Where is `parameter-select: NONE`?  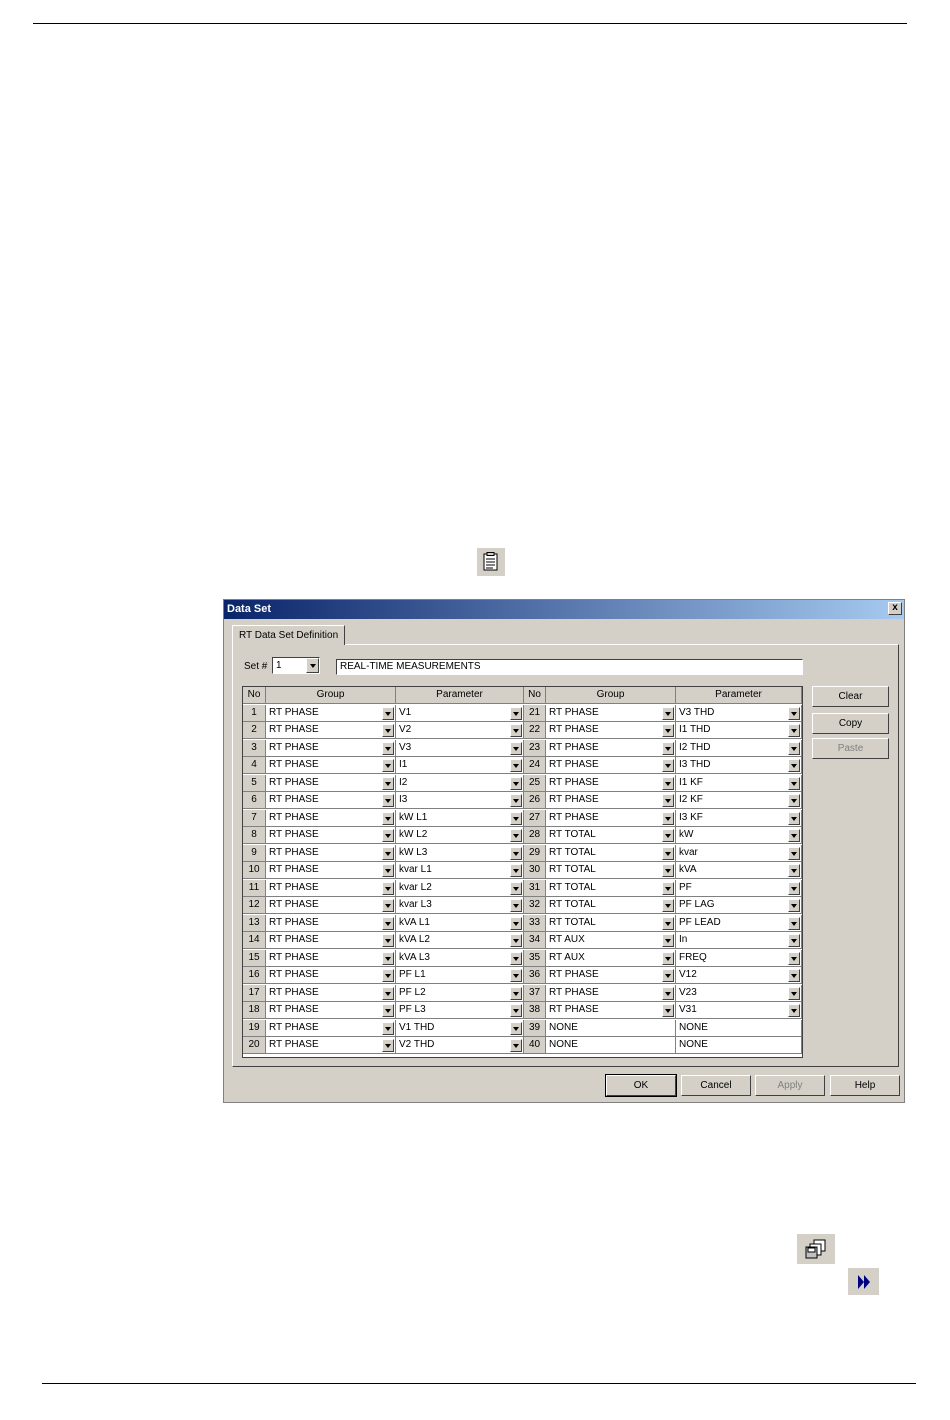 parameter-select: NONE is located at coordinates (739, 1045).